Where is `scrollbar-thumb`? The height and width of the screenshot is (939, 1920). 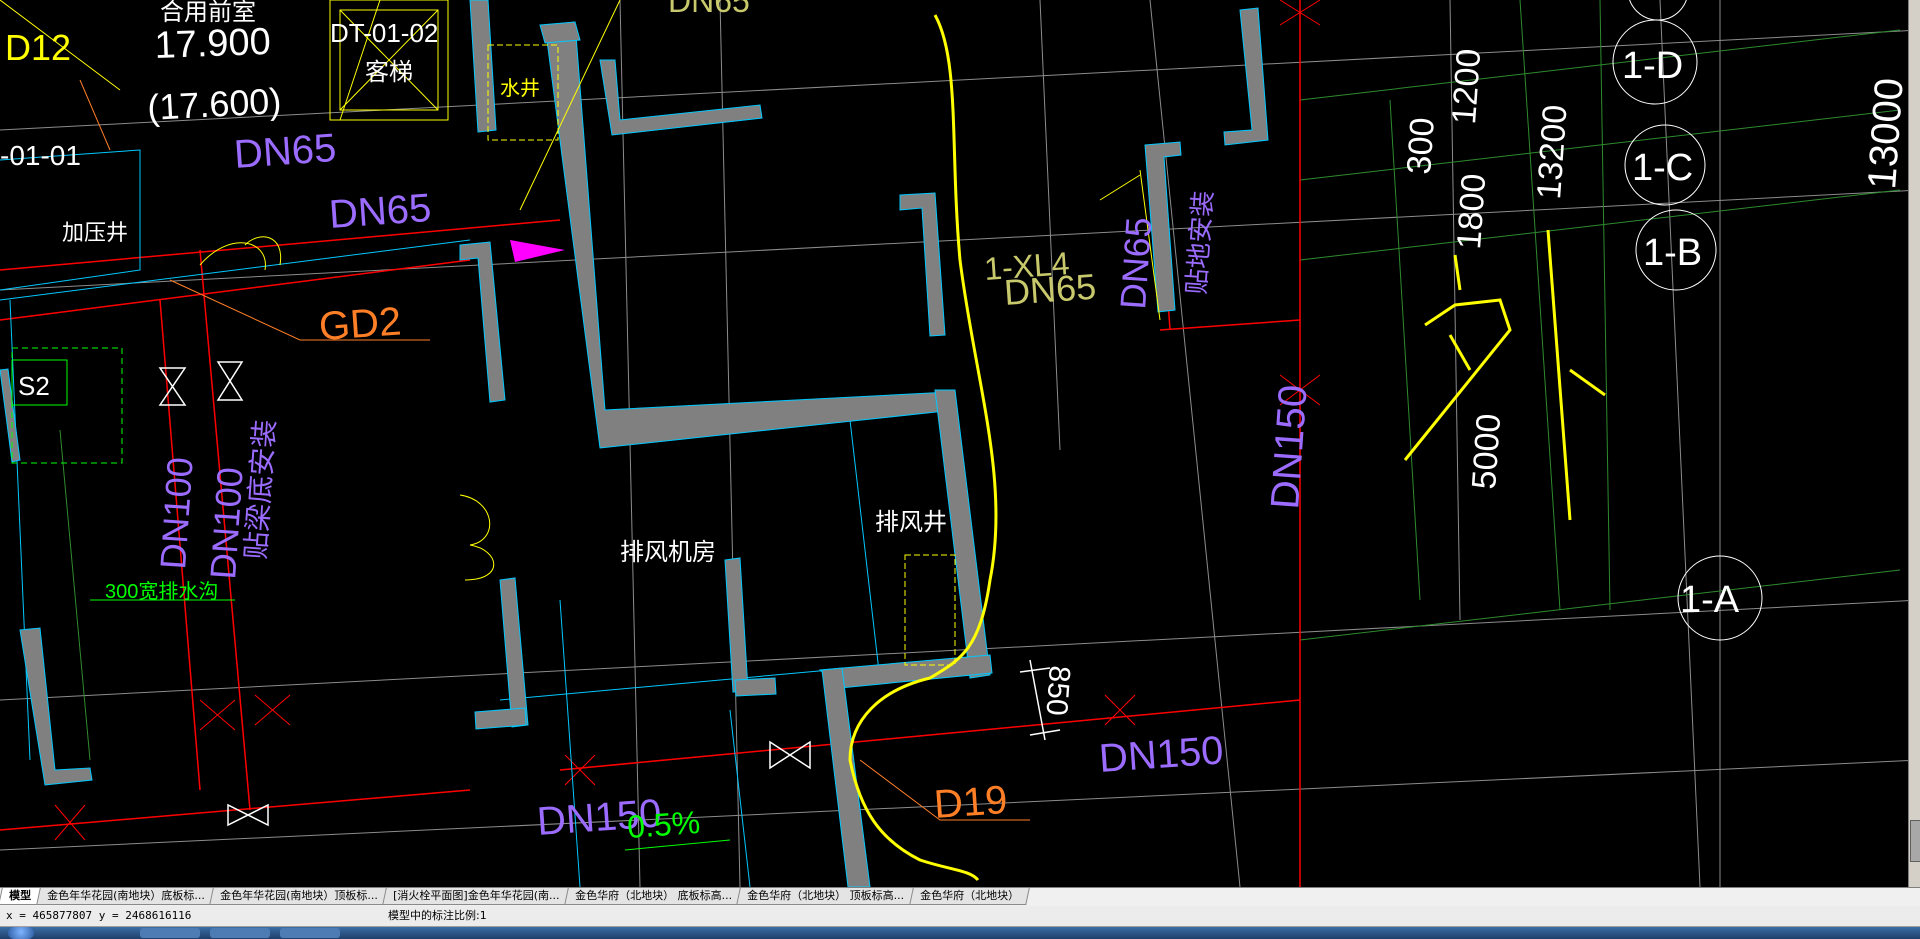 scrollbar-thumb is located at coordinates (1915, 841).